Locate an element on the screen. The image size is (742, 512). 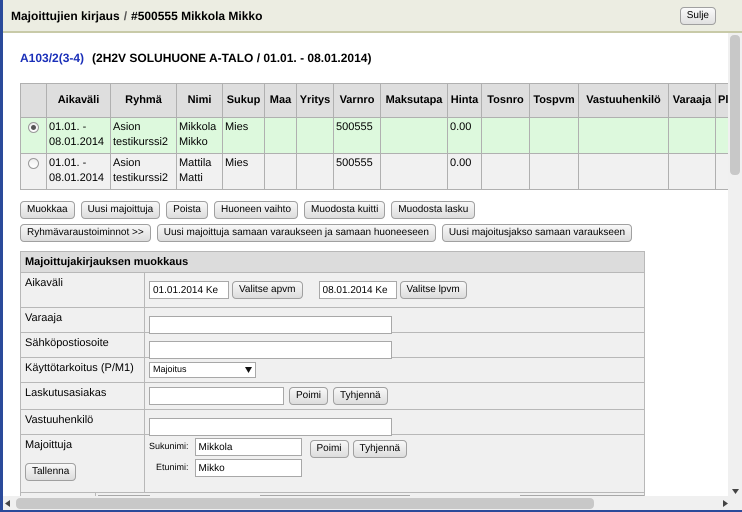
field-label: Vastuuhenkilö is located at coordinates (59, 420).